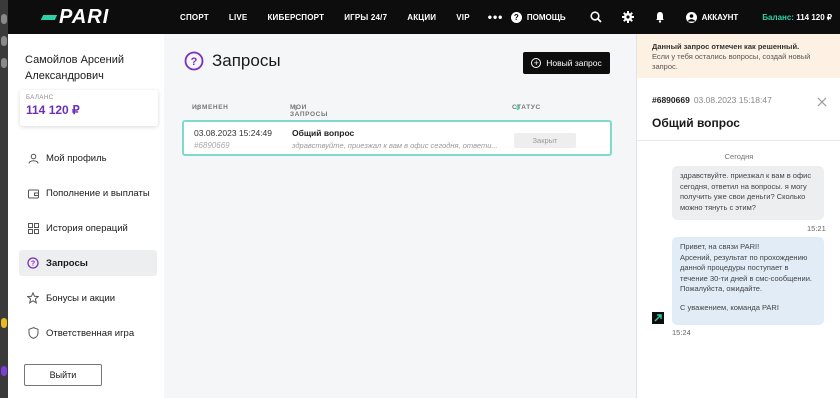 The width and height of the screenshot is (840, 398). Describe the element at coordinates (658, 318) in the screenshot. I see `pari-avatar-icon` at that location.